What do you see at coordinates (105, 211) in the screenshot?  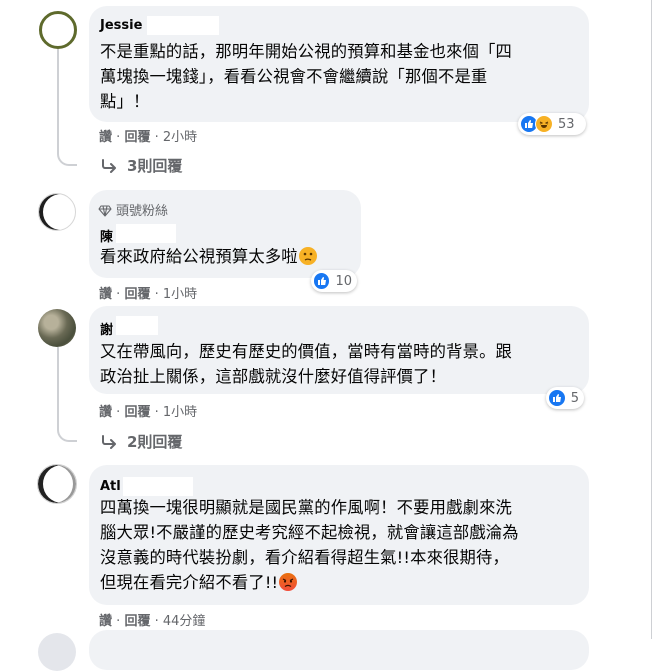 I see `diamond-icon` at bounding box center [105, 211].